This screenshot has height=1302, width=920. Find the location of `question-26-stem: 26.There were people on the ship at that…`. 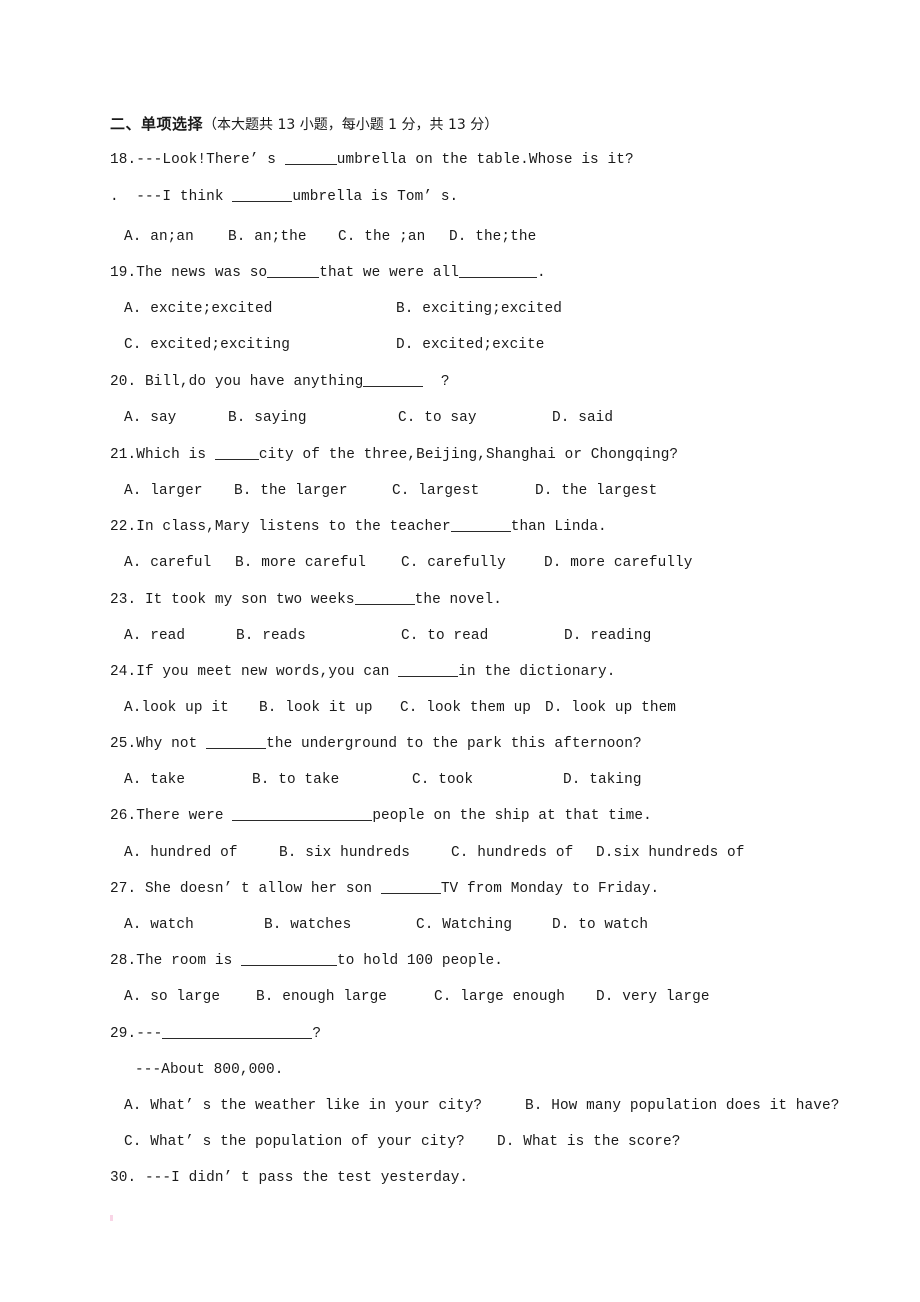

question-26-stem: 26.There were people on the ship at that… is located at coordinates (381, 816).